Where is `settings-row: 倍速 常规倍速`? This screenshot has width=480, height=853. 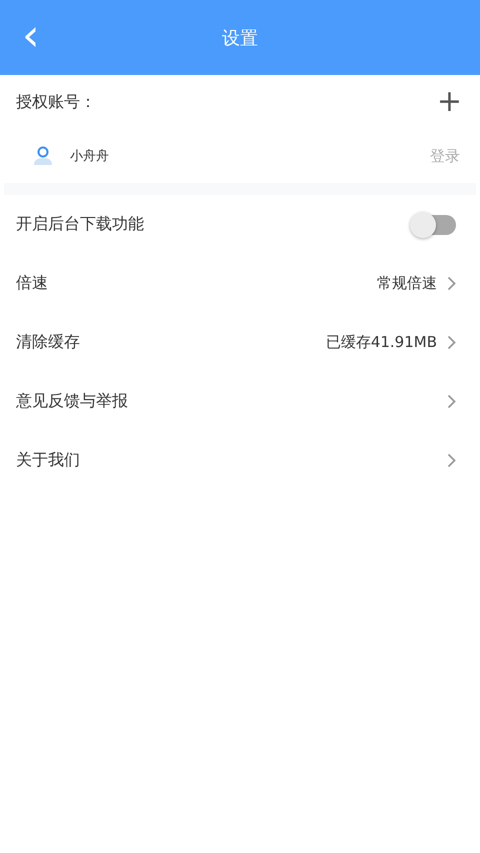
settings-row: 倍速 常规倍速 is located at coordinates (240, 283).